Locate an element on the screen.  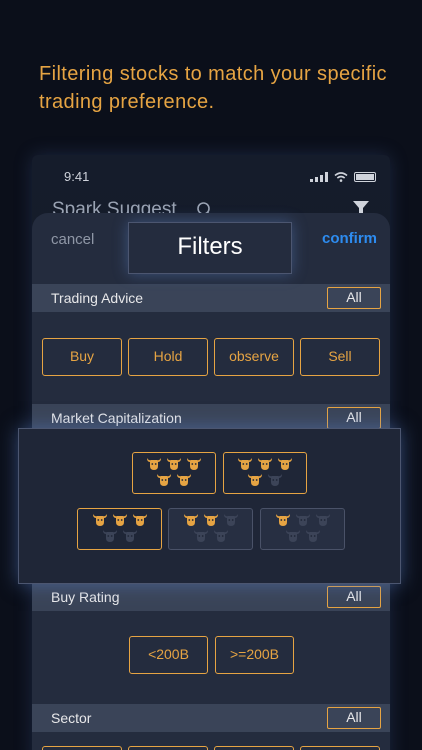
option-sell: Sell is located at coordinates (340, 357).